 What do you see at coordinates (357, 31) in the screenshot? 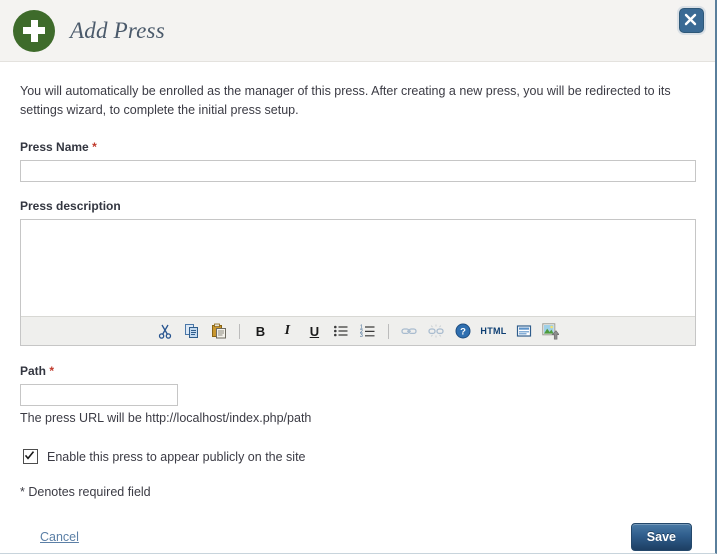
I see `modal-header: Add Press` at bounding box center [357, 31].